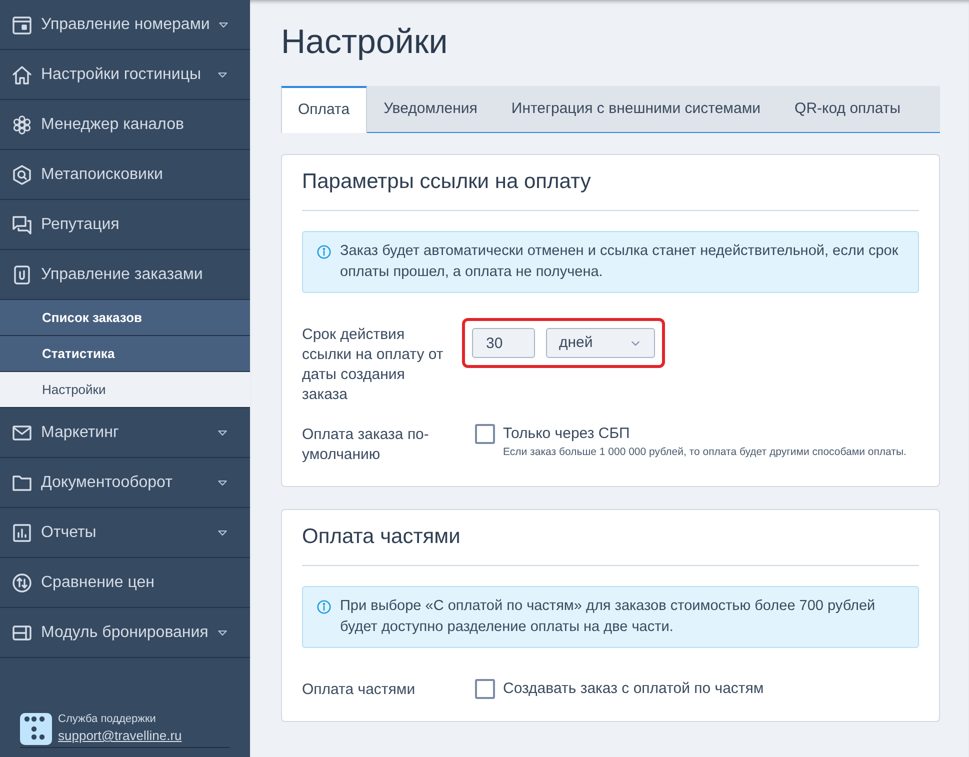 The width and height of the screenshot is (969, 757). I want to click on field-label: Оплата заказа по-умолчанию, so click(366, 445).